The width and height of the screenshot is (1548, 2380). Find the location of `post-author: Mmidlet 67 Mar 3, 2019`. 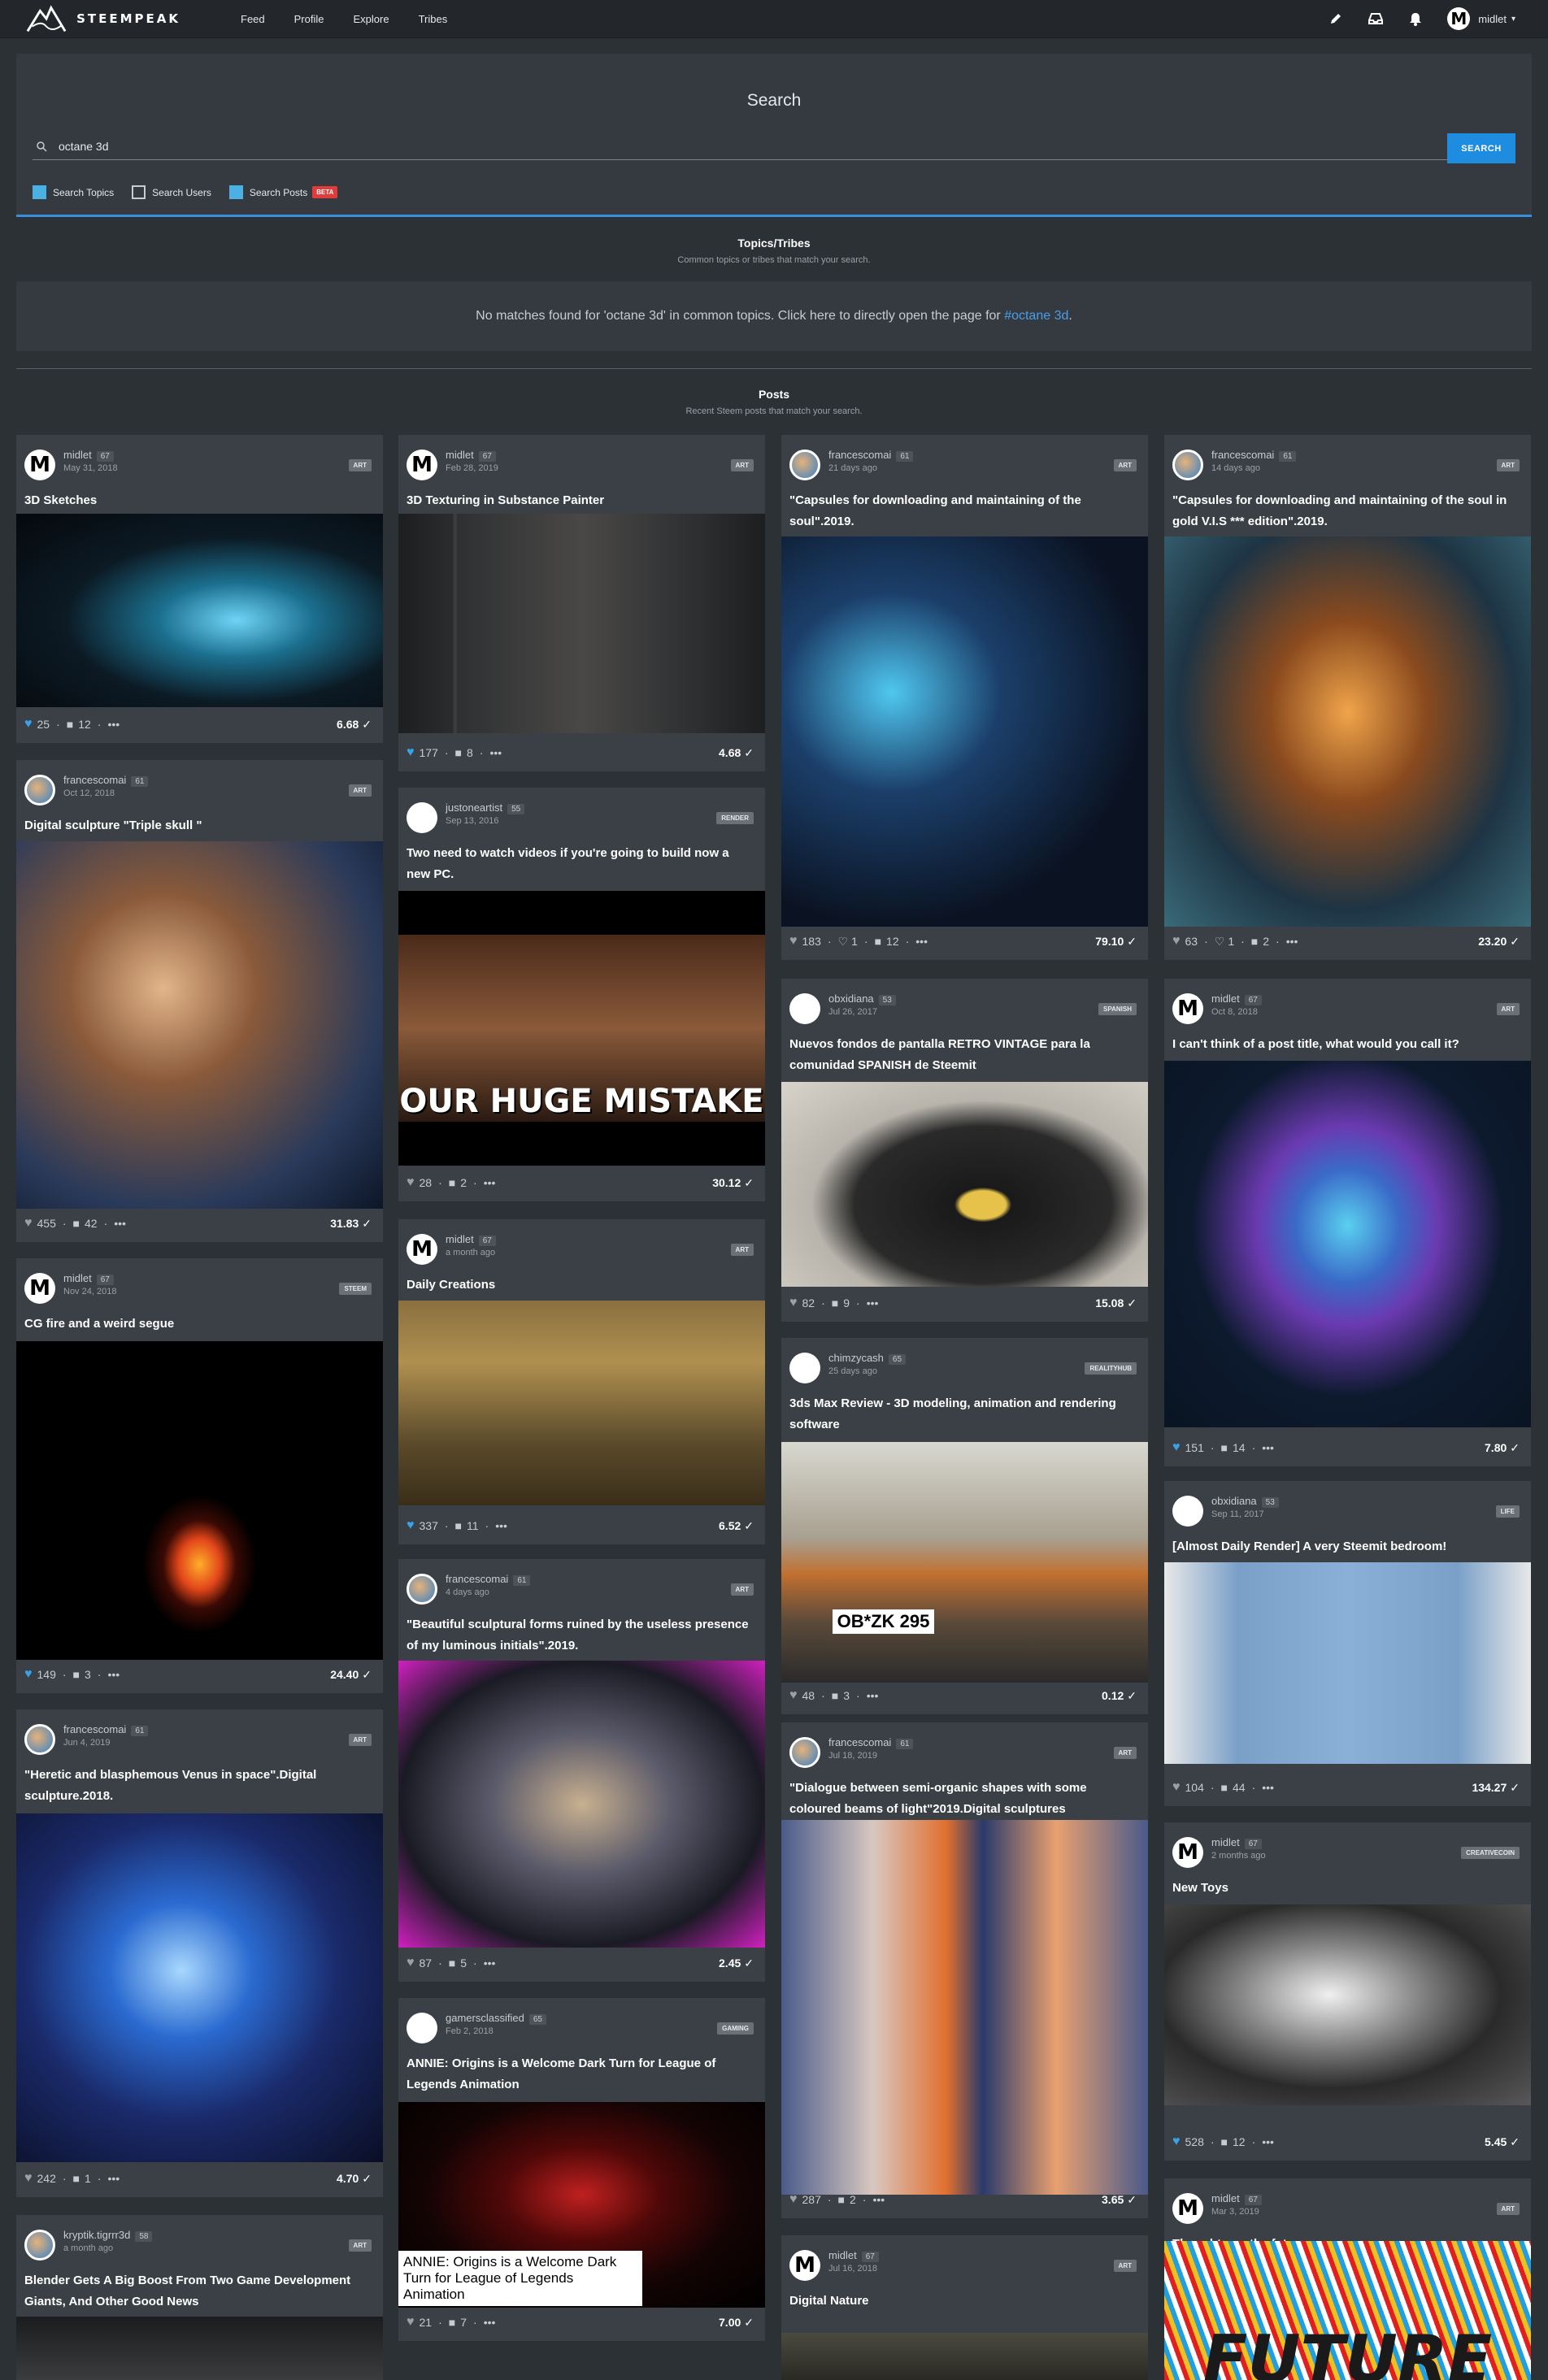

post-author: Mmidlet 67 Mar 3, 2019 is located at coordinates (1217, 2208).